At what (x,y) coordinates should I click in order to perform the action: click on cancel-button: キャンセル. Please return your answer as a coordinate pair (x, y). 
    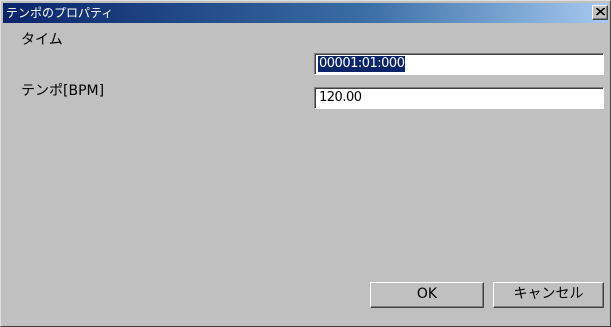
    Looking at the image, I should click on (548, 295).